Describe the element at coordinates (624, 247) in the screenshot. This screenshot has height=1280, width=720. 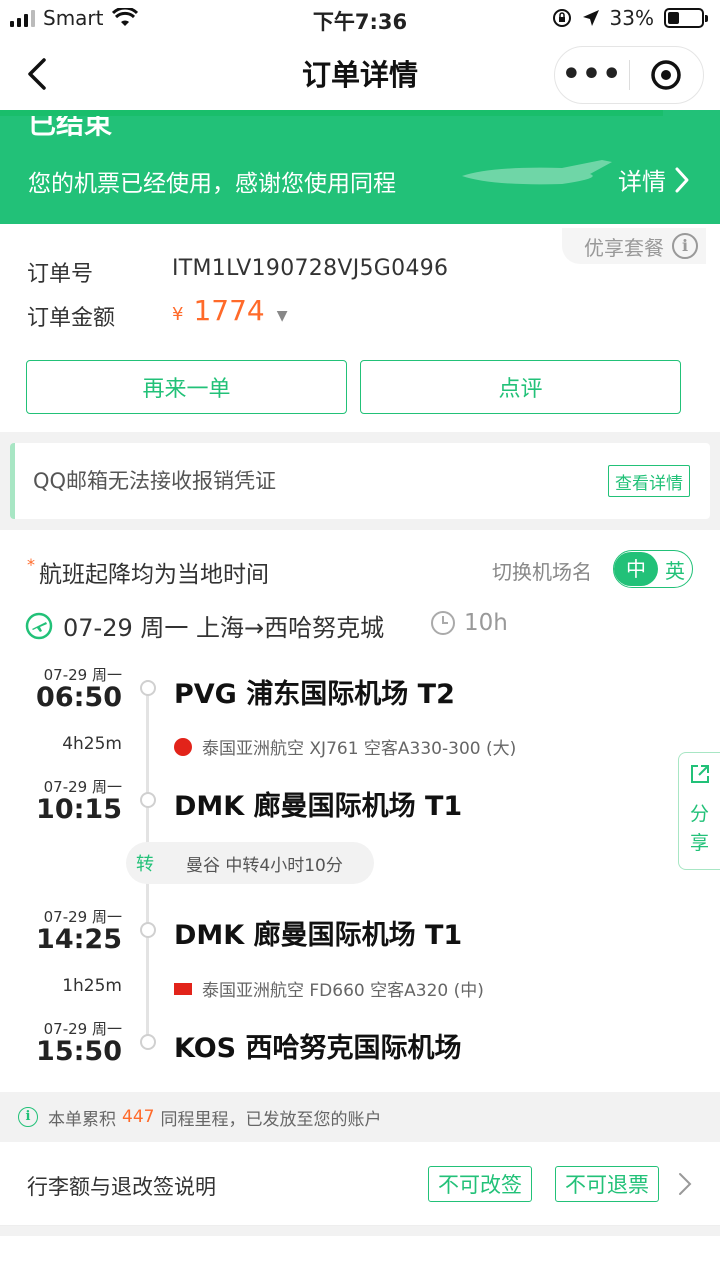
I see `perk-label: 优享套餐` at that location.